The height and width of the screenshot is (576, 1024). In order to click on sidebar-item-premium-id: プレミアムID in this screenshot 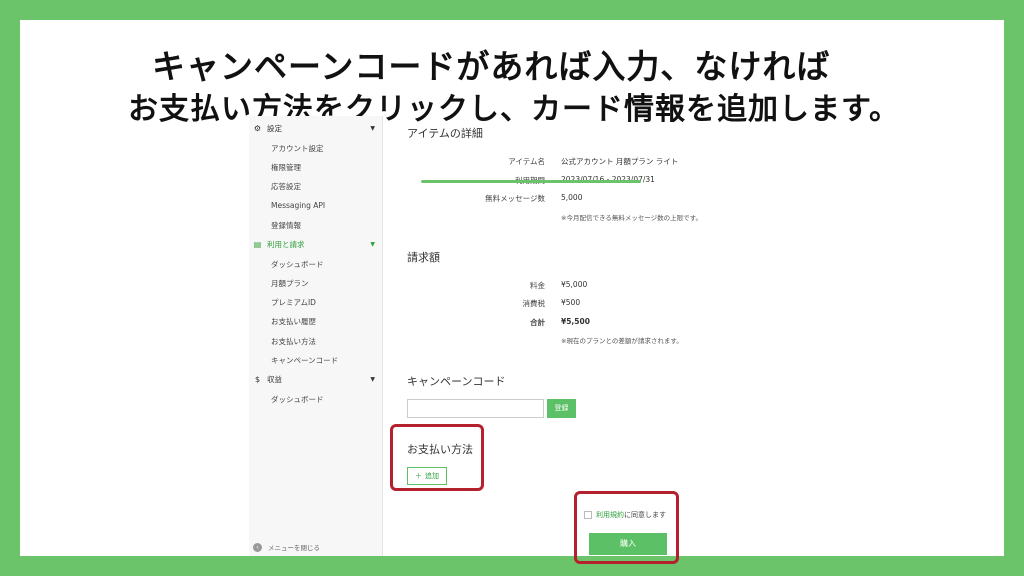, I will do `click(293, 302)`.